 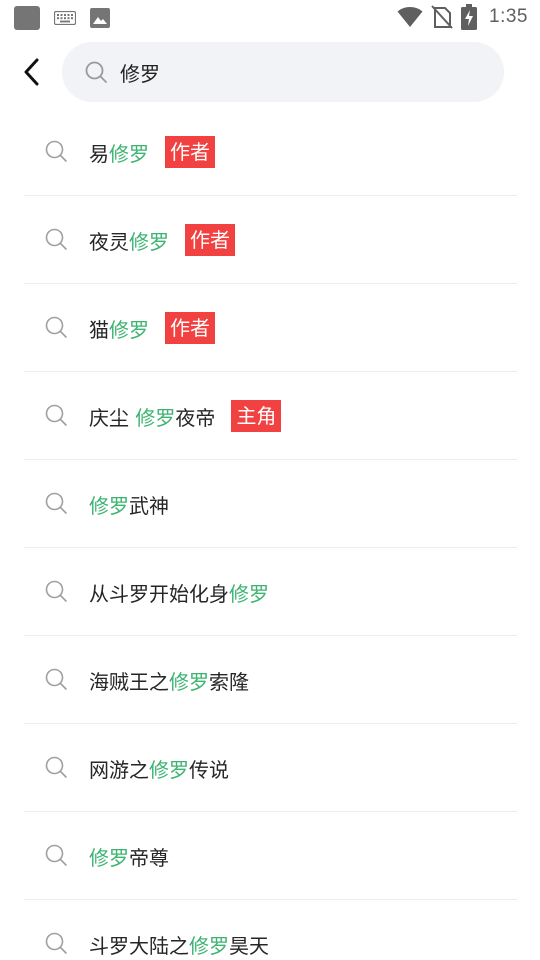 I want to click on wifi-icon, so click(x=410, y=17).